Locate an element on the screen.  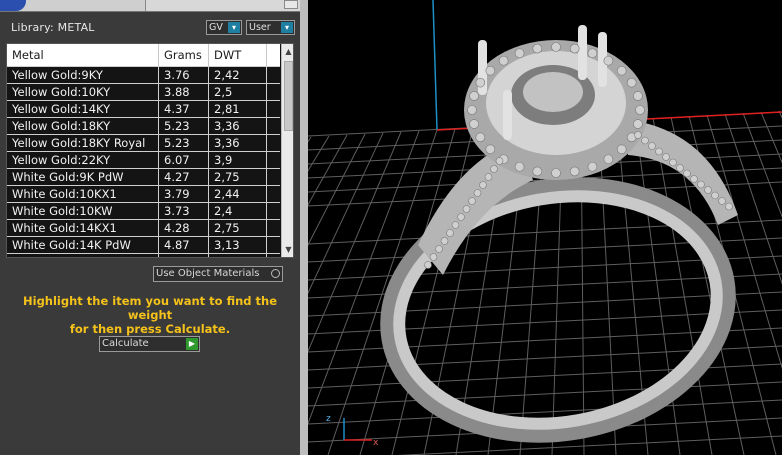
scroll-thumb is located at coordinates (288, 96).